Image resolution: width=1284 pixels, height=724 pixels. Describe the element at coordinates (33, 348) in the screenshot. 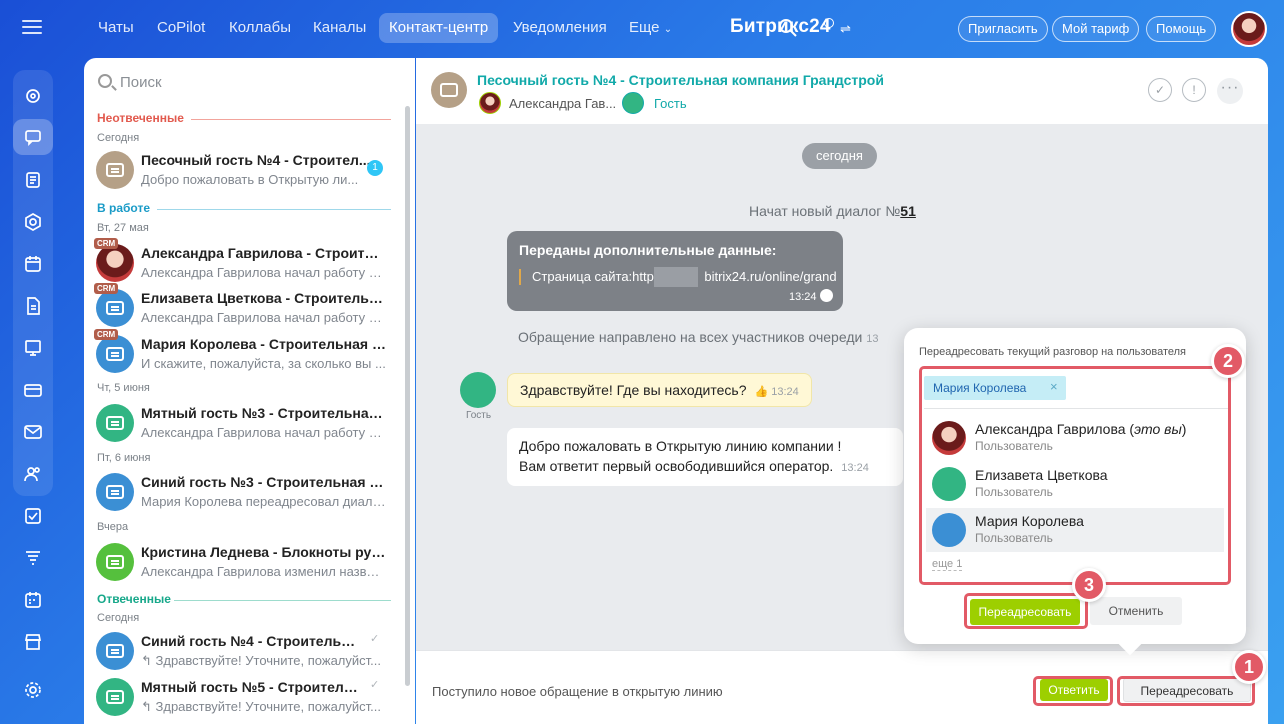

I see `board-icon` at that location.